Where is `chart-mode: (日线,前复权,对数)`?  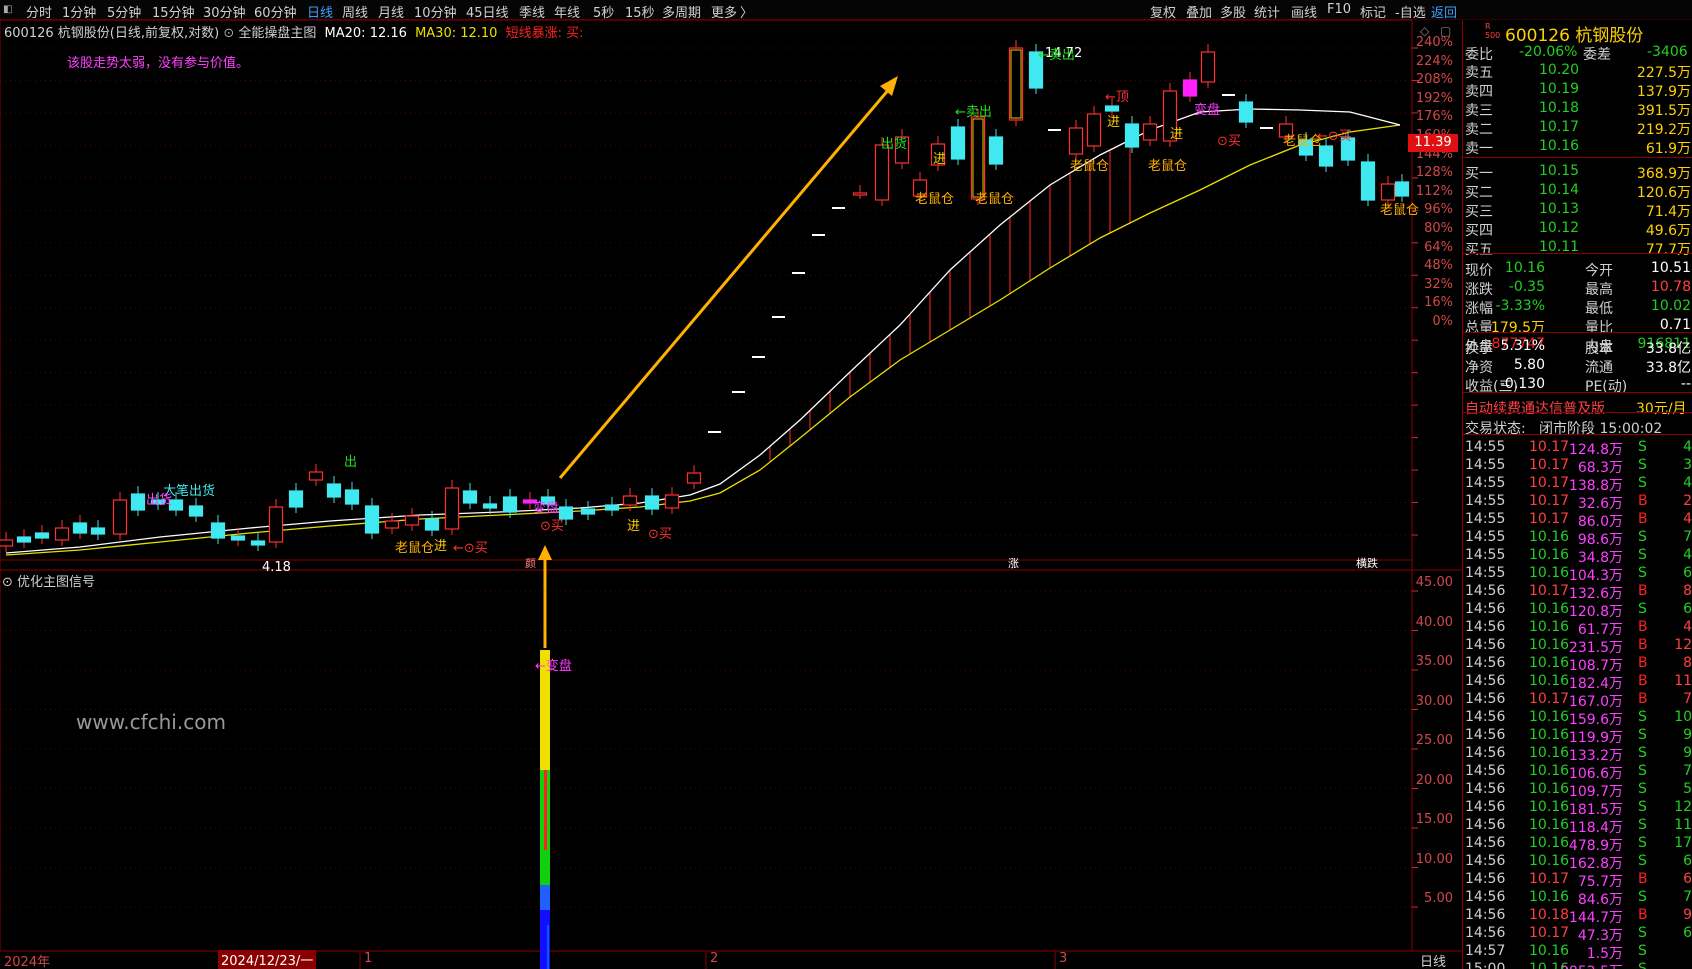
chart-mode: (日线,前复权,对数) is located at coordinates (164, 33).